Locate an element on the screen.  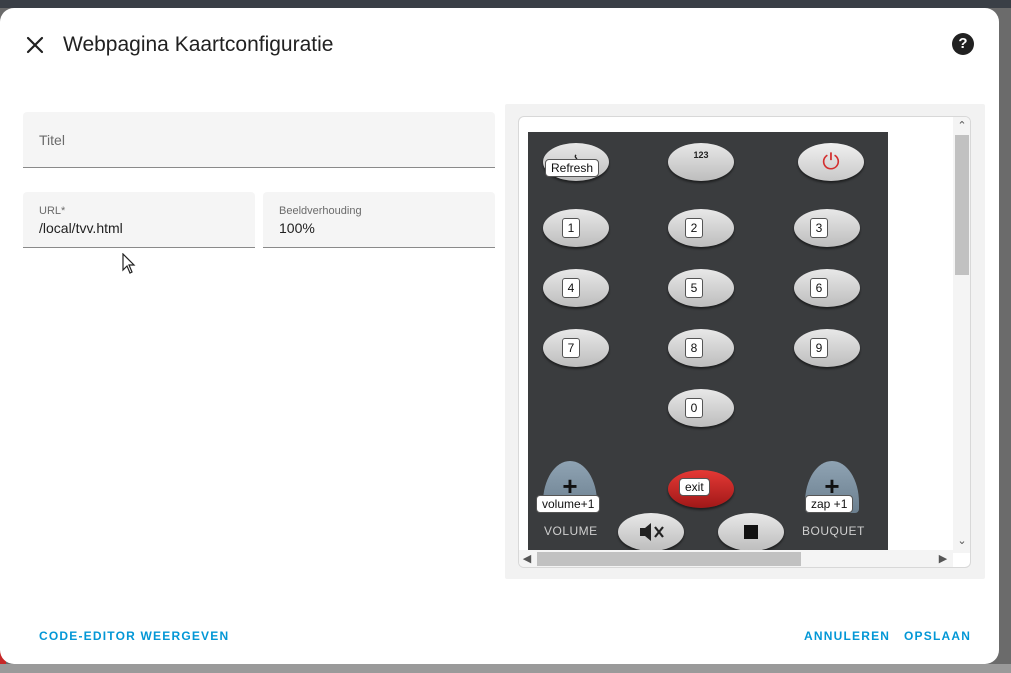
close-icon is located at coordinates (35, 45).